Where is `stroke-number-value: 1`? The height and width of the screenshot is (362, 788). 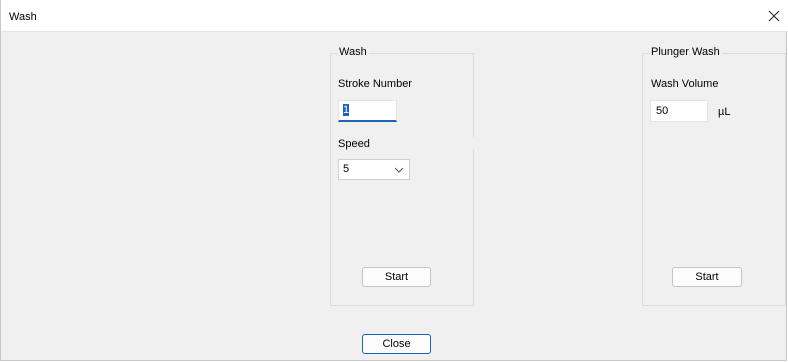 stroke-number-value: 1 is located at coordinates (346, 110).